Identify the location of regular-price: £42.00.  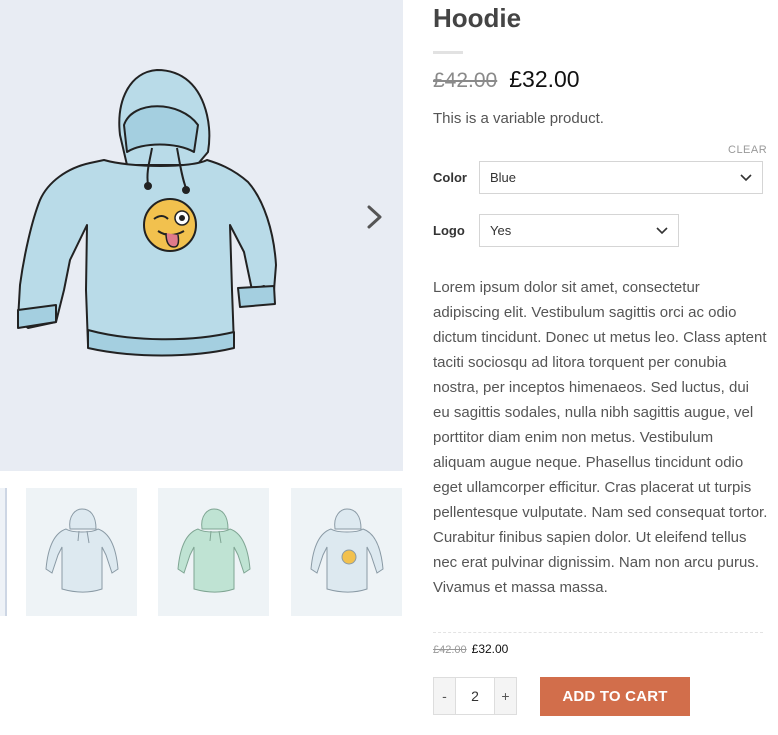
(465, 80).